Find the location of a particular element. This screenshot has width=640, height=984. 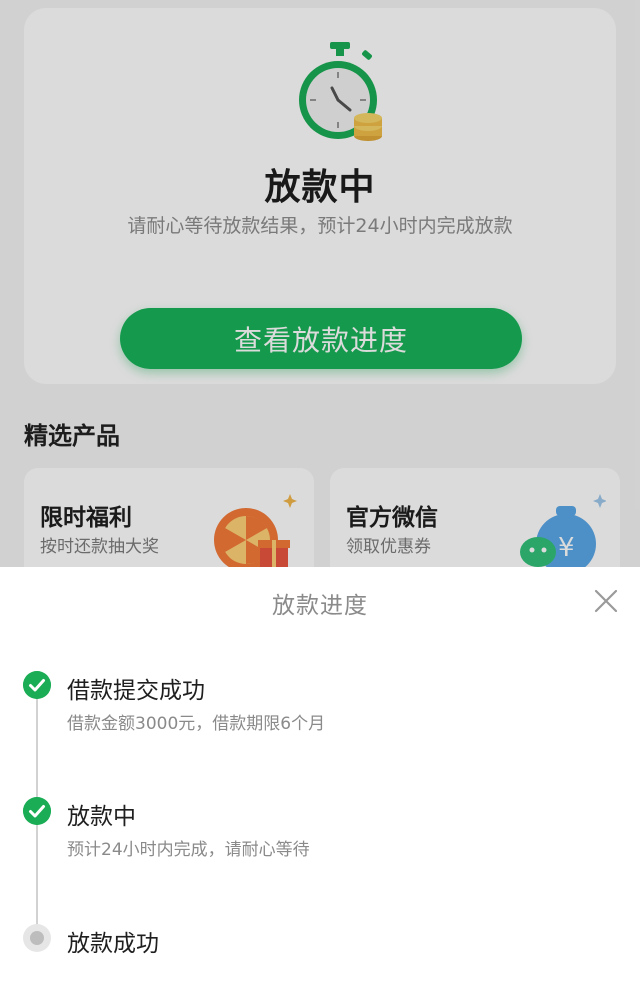

step-title: 借款提交成功 is located at coordinates (136, 691).